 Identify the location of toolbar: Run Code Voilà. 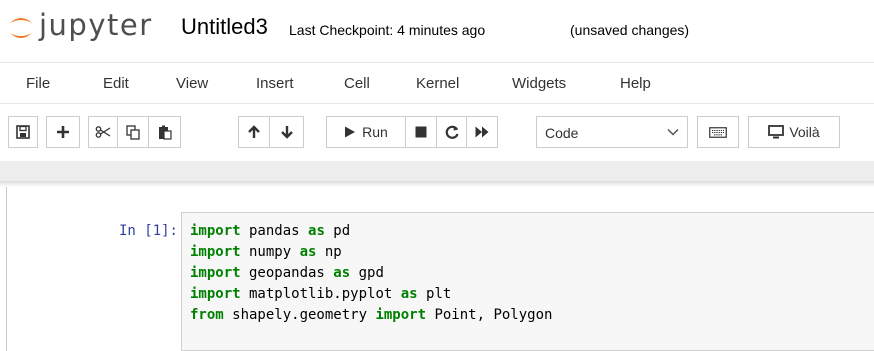
(437, 133).